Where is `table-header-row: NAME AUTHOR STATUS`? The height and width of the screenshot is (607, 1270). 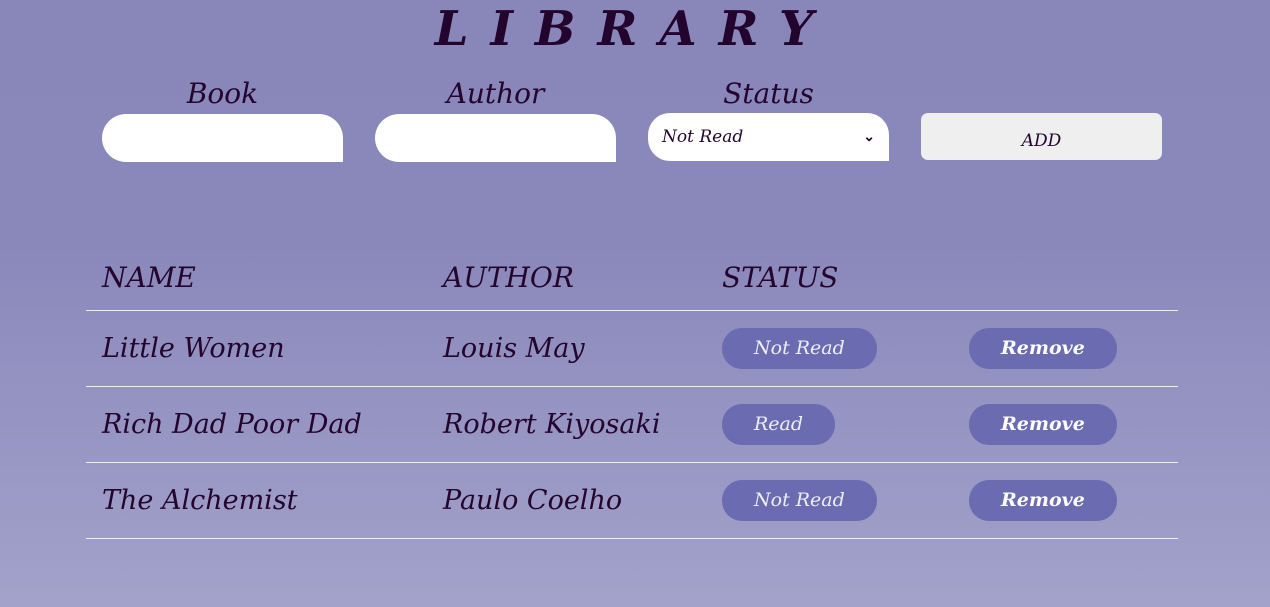 table-header-row: NAME AUTHOR STATUS is located at coordinates (632, 278).